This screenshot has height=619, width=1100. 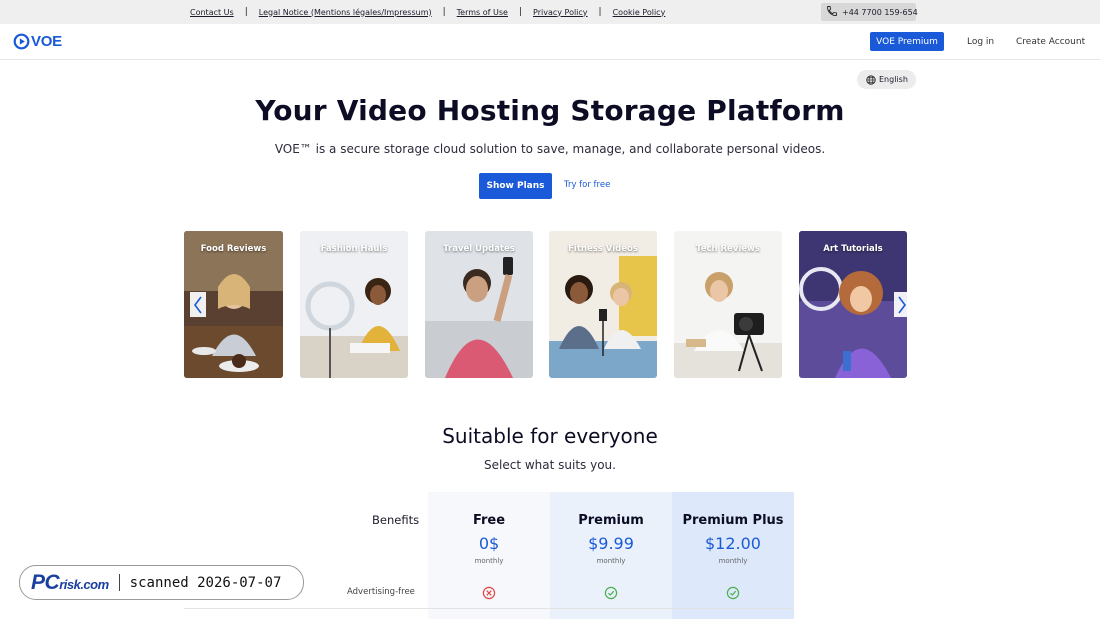 What do you see at coordinates (489, 543) in the screenshot?
I see `plan-price: 0$` at bounding box center [489, 543].